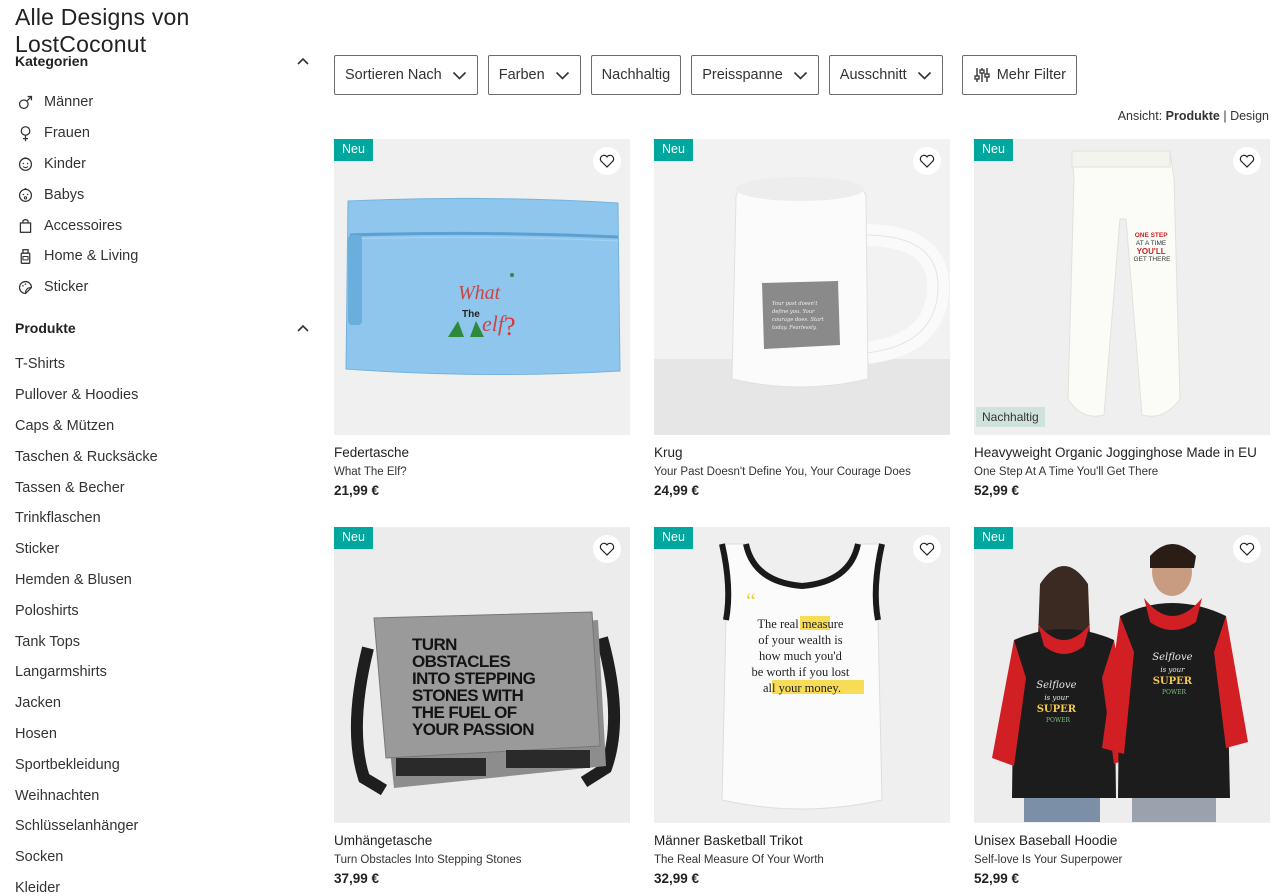 This screenshot has height=896, width=1284. I want to click on product-type-item: Weihnachten, so click(86, 795).